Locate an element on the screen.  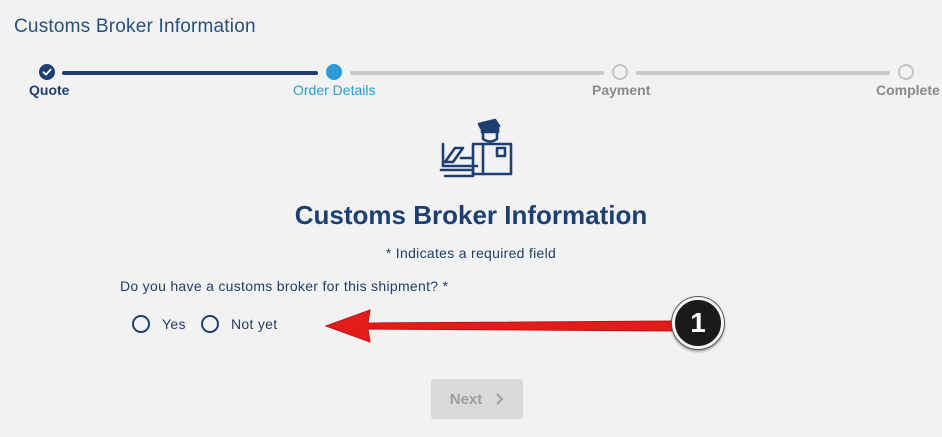
required-field-note: * Indicates a required field is located at coordinates (471, 253).